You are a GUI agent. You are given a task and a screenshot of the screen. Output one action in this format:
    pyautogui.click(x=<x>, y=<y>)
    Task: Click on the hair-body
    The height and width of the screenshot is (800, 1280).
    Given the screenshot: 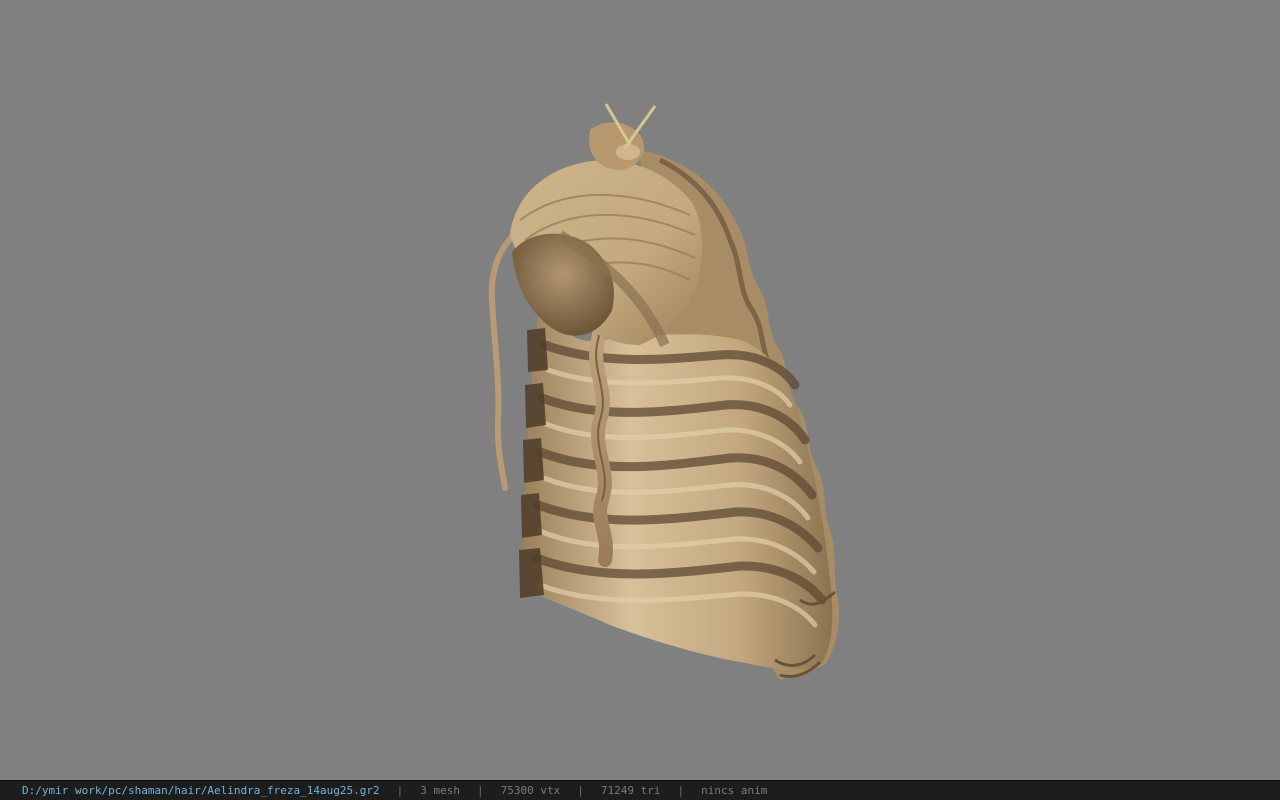 What is the action you would take?
    pyautogui.click(x=677, y=489)
    